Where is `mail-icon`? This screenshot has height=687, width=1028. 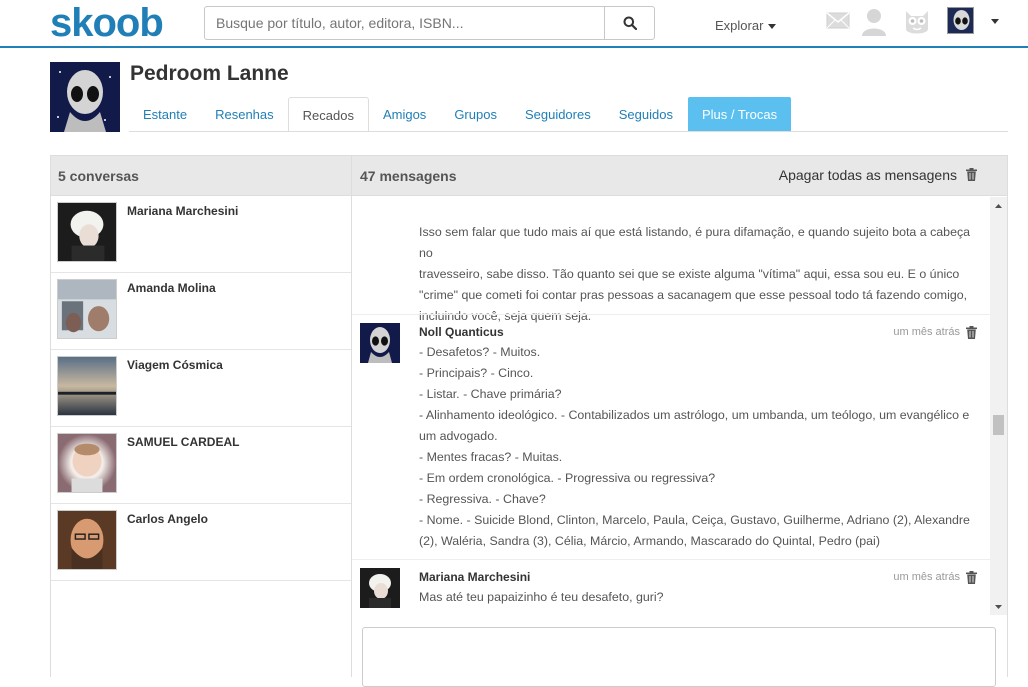
mail-icon is located at coordinates (838, 20).